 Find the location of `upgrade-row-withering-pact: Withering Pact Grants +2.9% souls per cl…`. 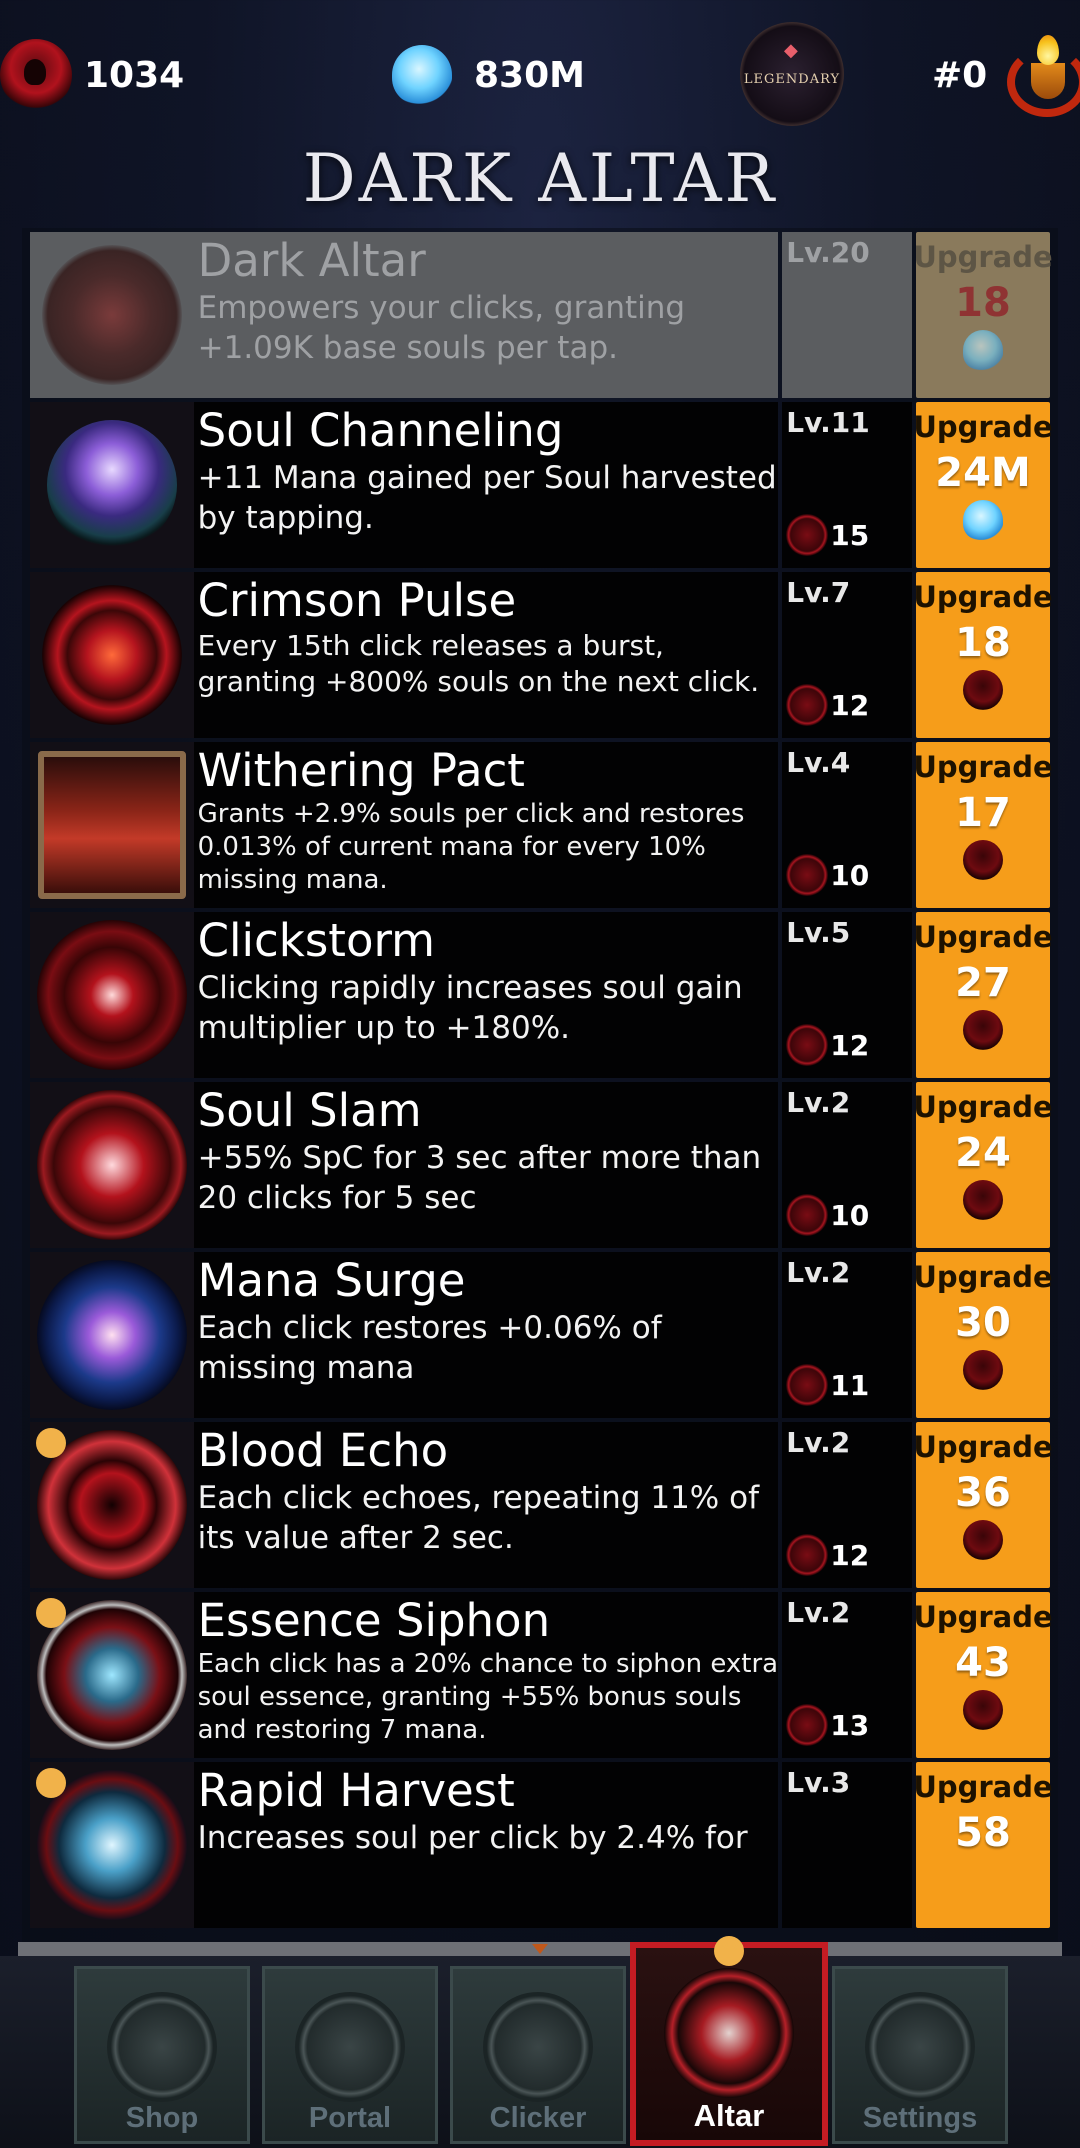

upgrade-row-withering-pact: Withering Pact Grants +2.9% souls per cl… is located at coordinates (541, 825).